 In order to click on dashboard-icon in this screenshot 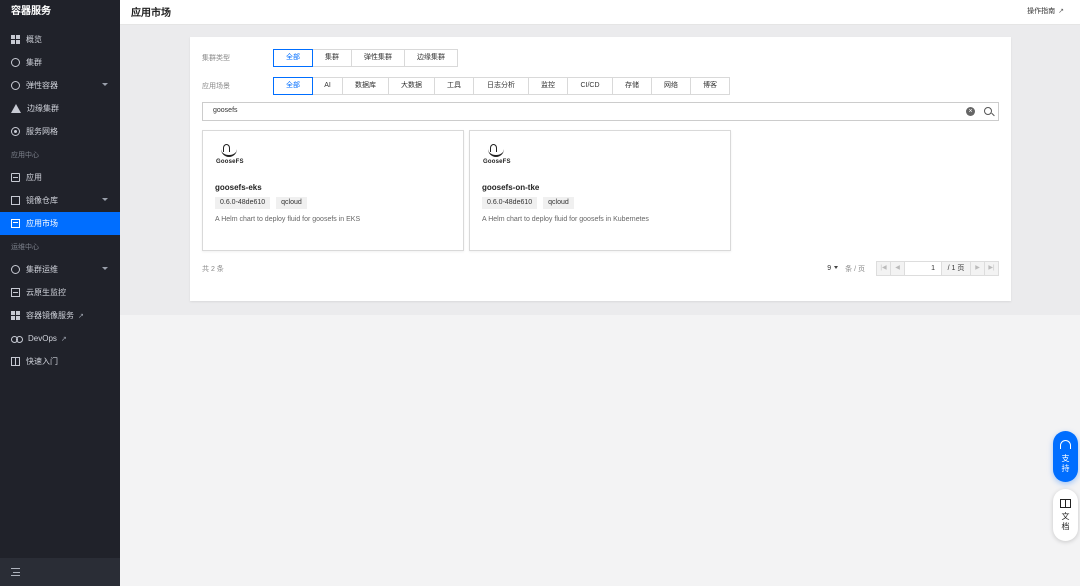, I will do `click(15, 39)`.